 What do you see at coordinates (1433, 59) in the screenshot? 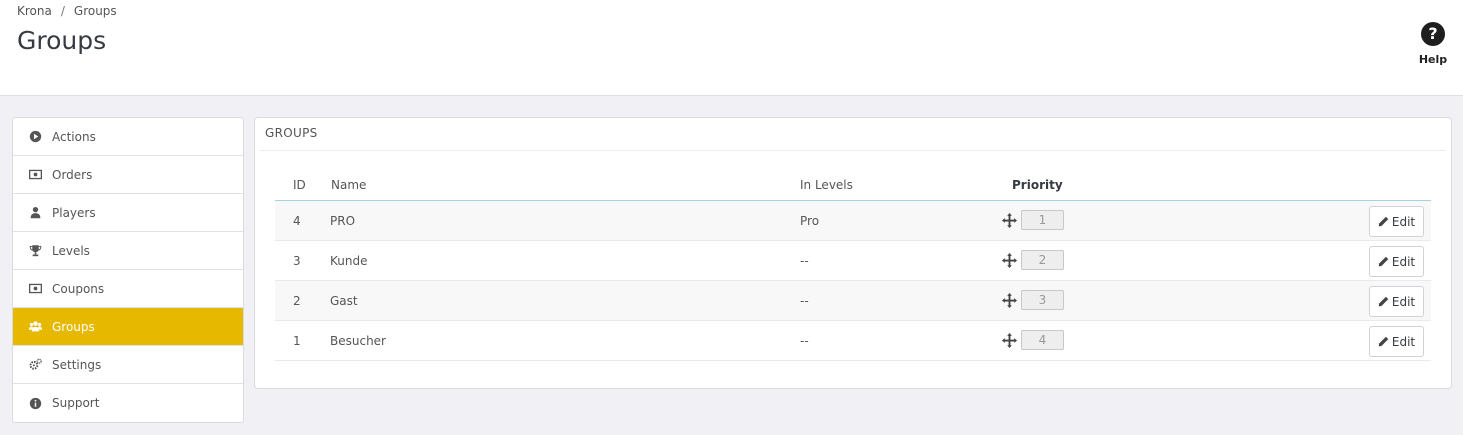
I see `help-label: Help` at bounding box center [1433, 59].